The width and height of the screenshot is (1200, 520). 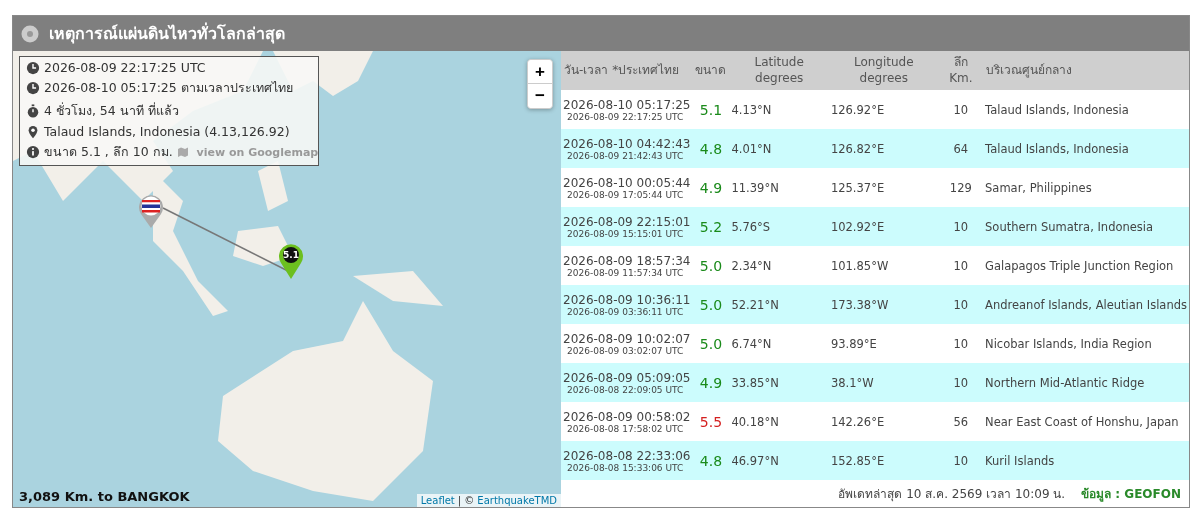 What do you see at coordinates (167, 131) in the screenshot?
I see `info-text: Talaud Islands, Indonesia (4.13,126.92)` at bounding box center [167, 131].